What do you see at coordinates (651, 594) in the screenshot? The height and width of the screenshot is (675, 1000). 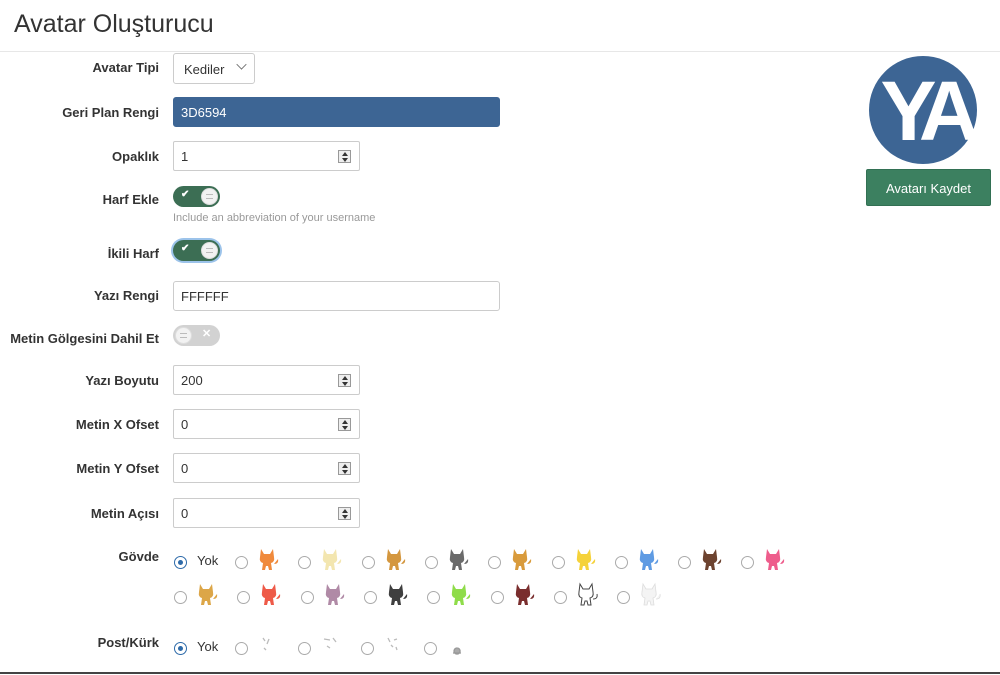 I see `cat-faint-icon` at bounding box center [651, 594].